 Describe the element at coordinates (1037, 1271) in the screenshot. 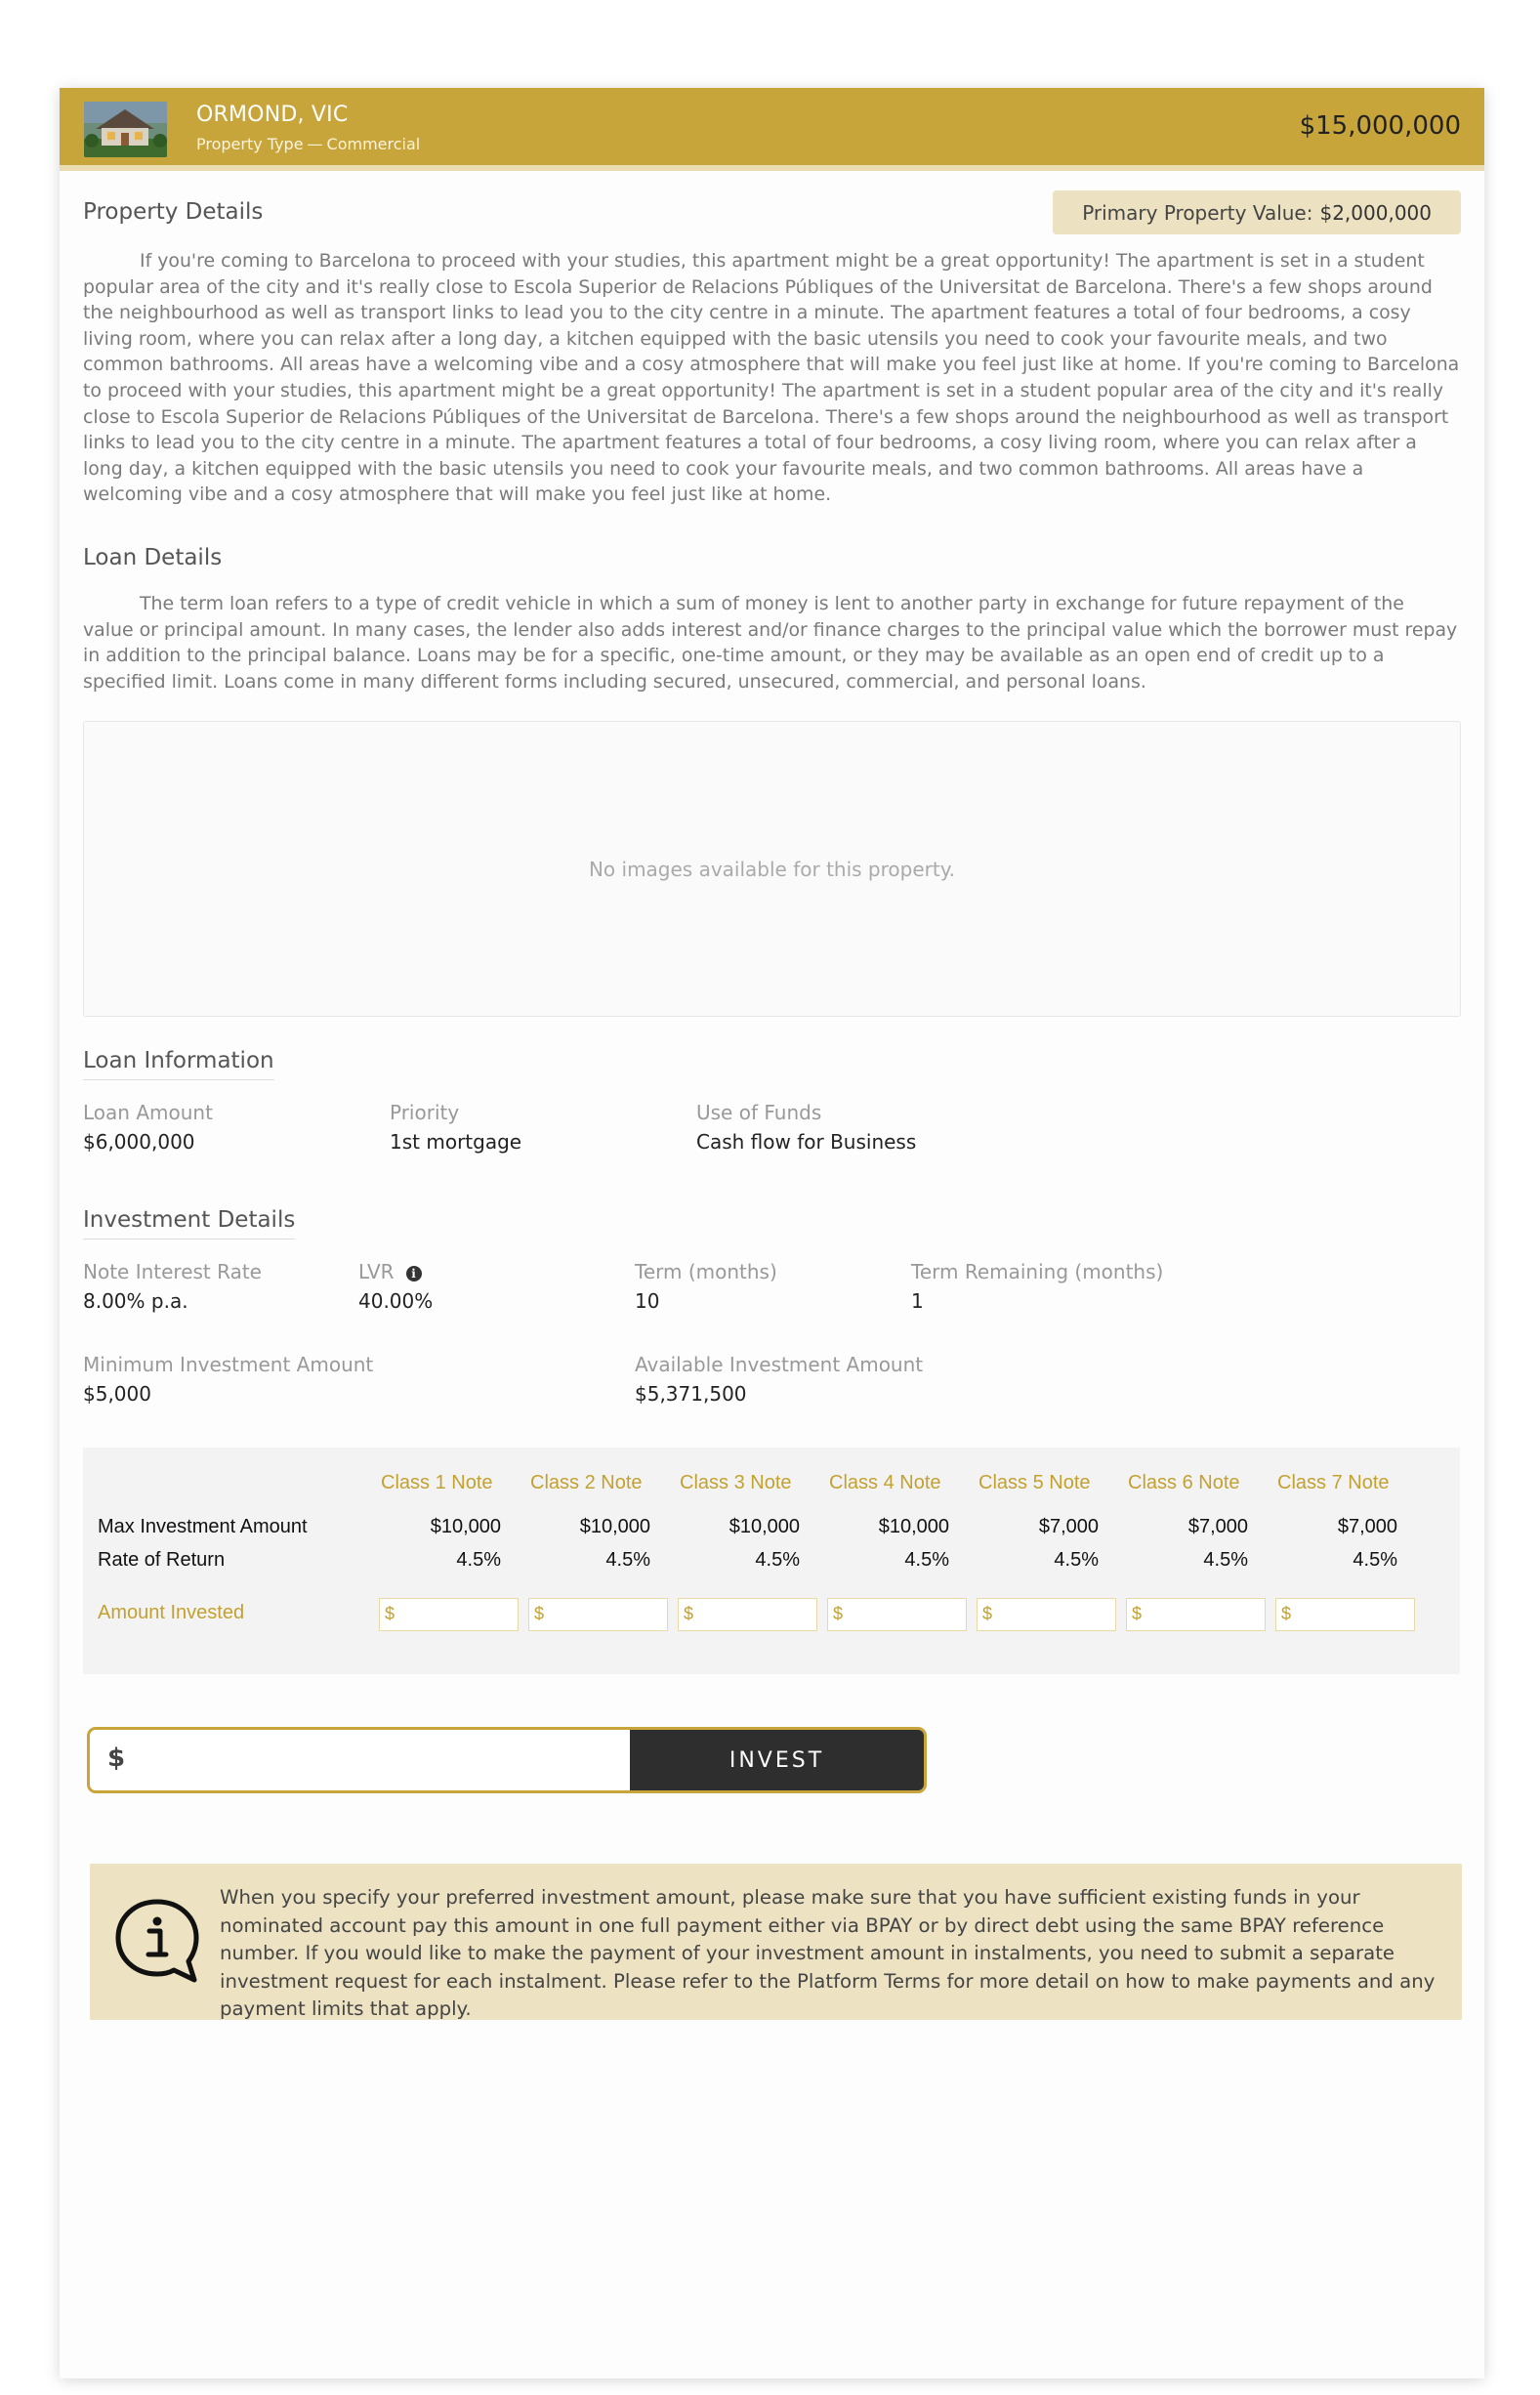

I see `term-remaining-label: Term Remaining (months)` at that location.